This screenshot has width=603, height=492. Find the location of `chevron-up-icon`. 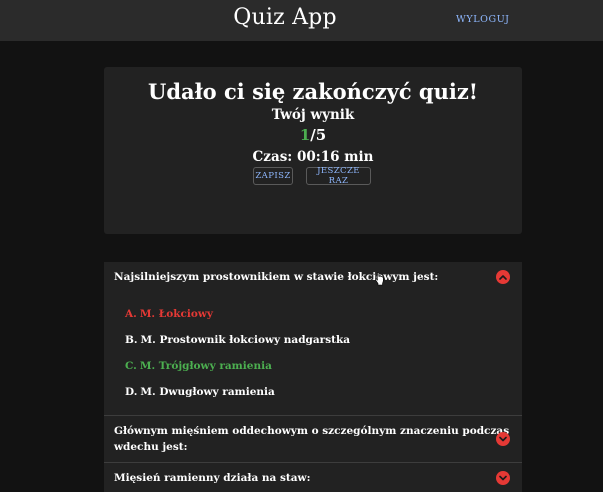

chevron-up-icon is located at coordinates (503, 277).